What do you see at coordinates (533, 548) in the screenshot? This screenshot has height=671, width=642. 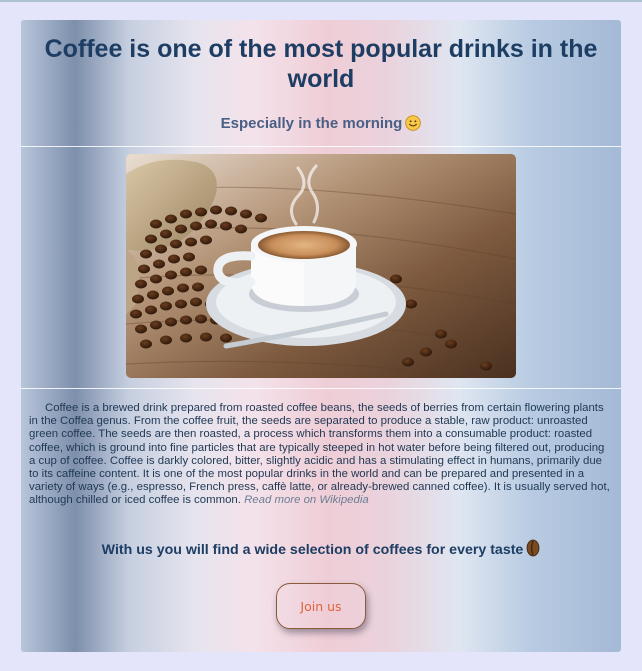 I see `coffee-bean-icon` at bounding box center [533, 548].